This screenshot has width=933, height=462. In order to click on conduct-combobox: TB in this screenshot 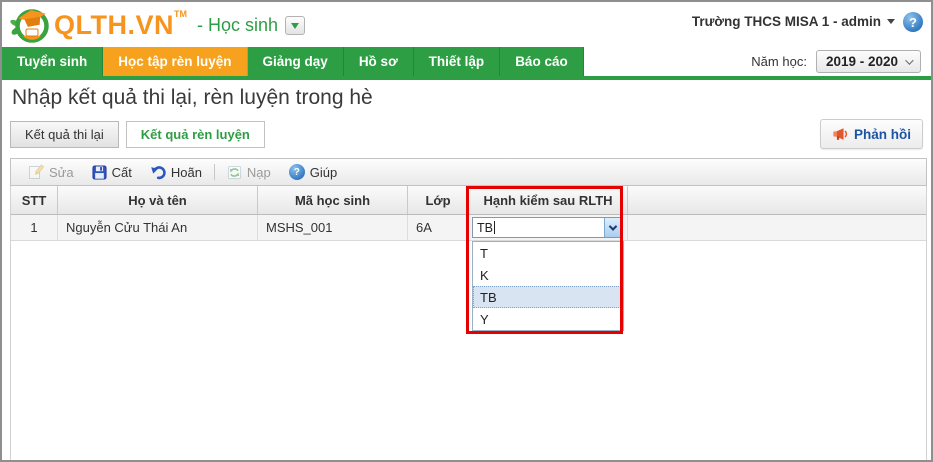, I will do `click(547, 227)`.